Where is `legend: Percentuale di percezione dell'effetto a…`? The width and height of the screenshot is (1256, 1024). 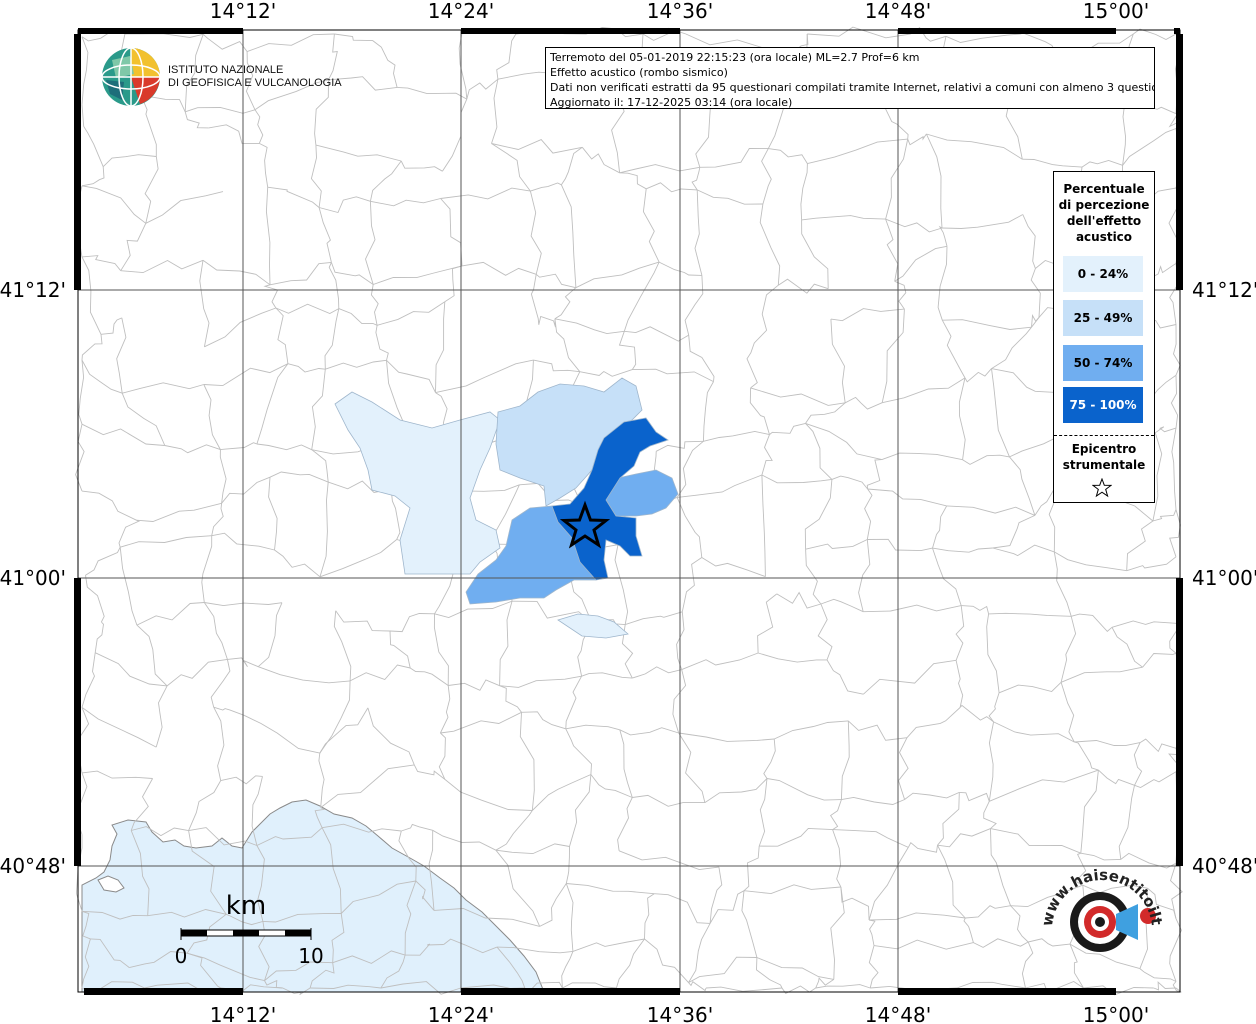
legend: Percentuale di percezione dell'effetto a… is located at coordinates (1104, 337).